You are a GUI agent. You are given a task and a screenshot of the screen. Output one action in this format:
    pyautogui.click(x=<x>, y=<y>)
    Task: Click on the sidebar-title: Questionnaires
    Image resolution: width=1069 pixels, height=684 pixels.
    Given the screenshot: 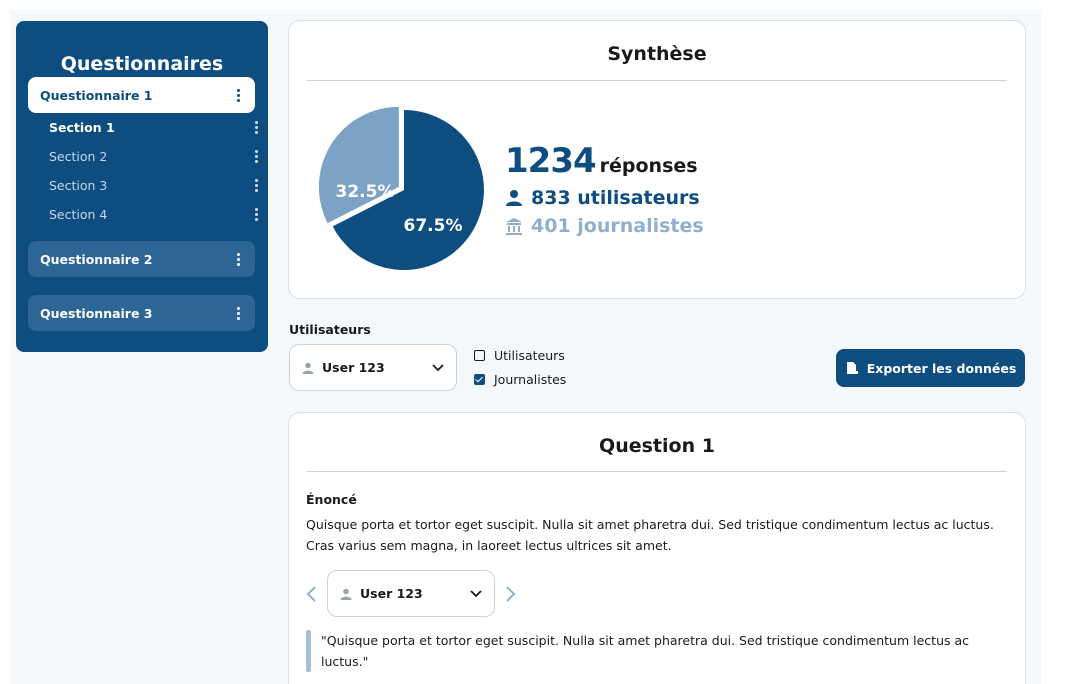 What is the action you would take?
    pyautogui.click(x=142, y=64)
    